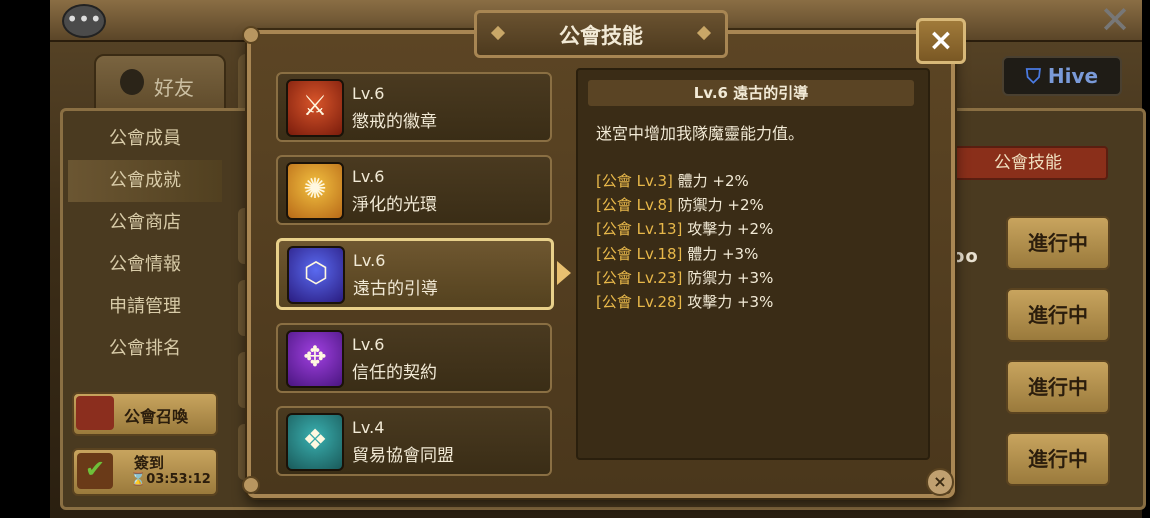  I want to click on hourglass-icon: ⌛, so click(138, 479).